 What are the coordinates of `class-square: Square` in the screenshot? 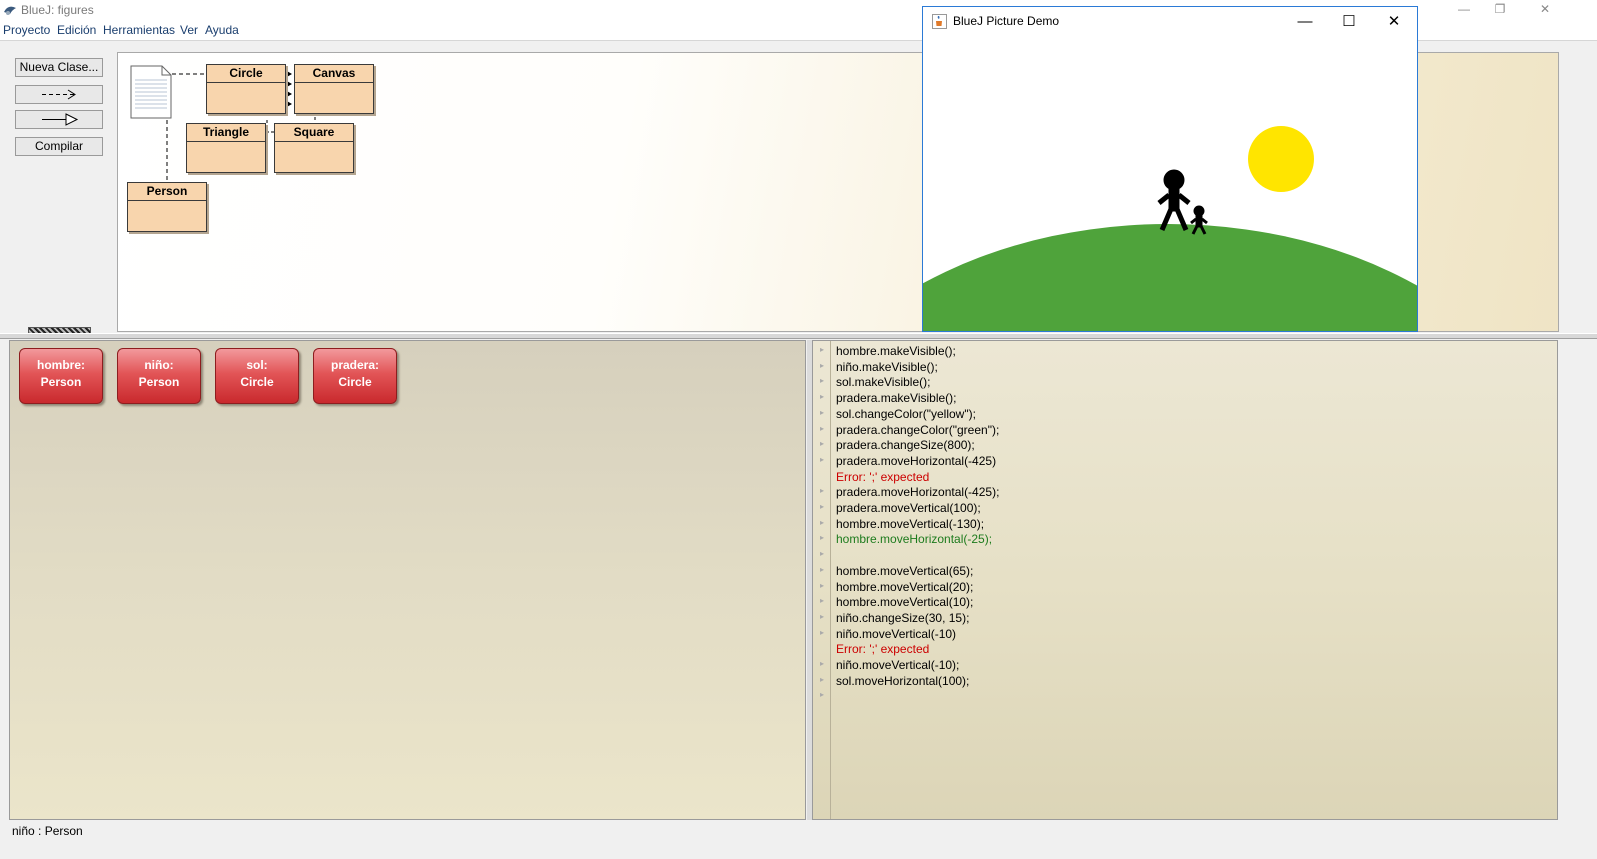 It's located at (314, 148).